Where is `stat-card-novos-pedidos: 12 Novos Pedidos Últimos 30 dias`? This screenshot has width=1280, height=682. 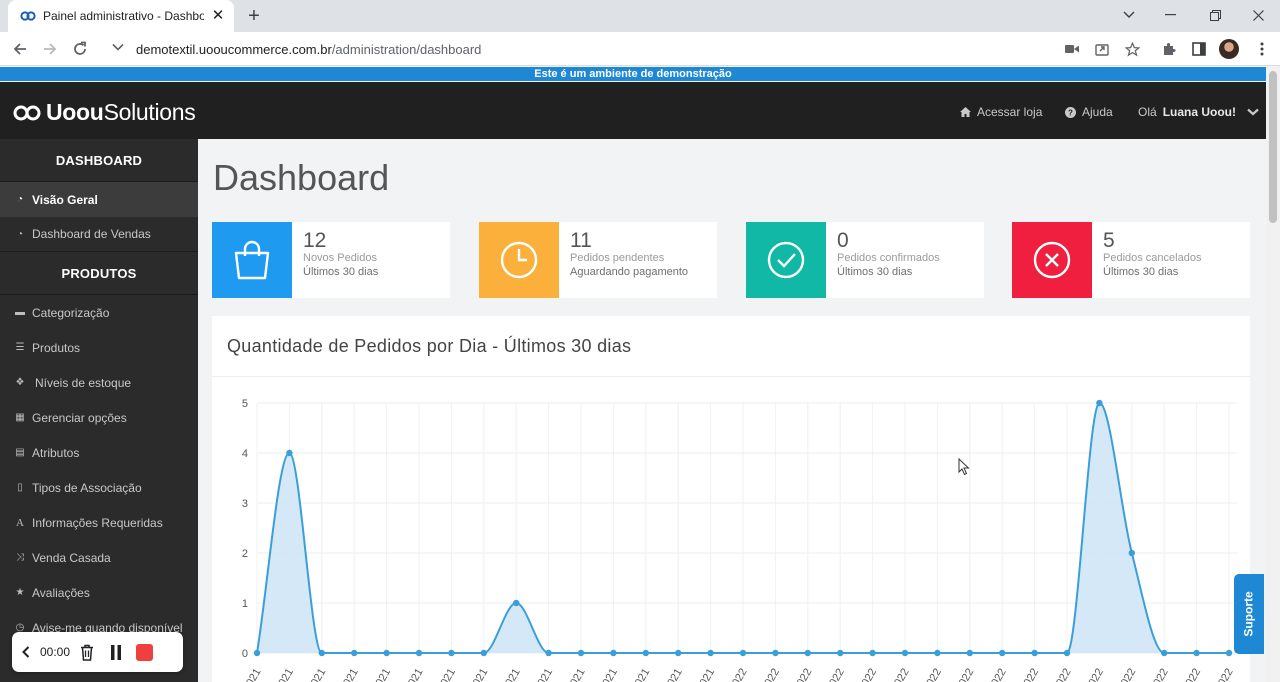 stat-card-novos-pedidos: 12 Novos Pedidos Últimos 30 dias is located at coordinates (331, 260).